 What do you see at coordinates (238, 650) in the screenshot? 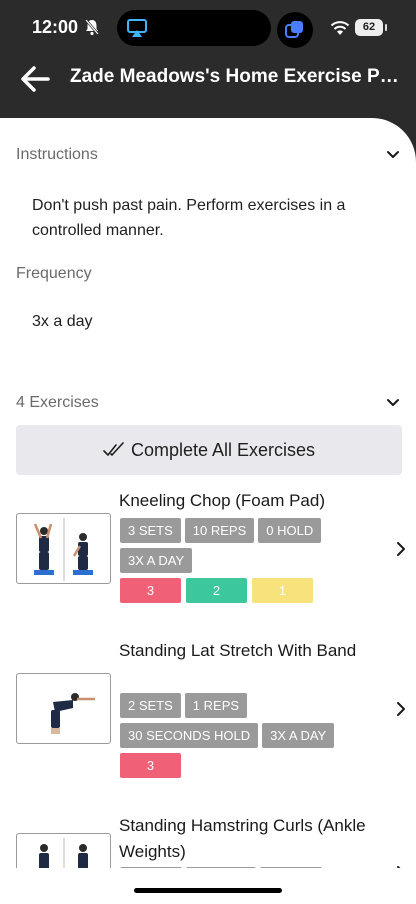
I see `exercise-name: Standing Lat Stretch With Band` at bounding box center [238, 650].